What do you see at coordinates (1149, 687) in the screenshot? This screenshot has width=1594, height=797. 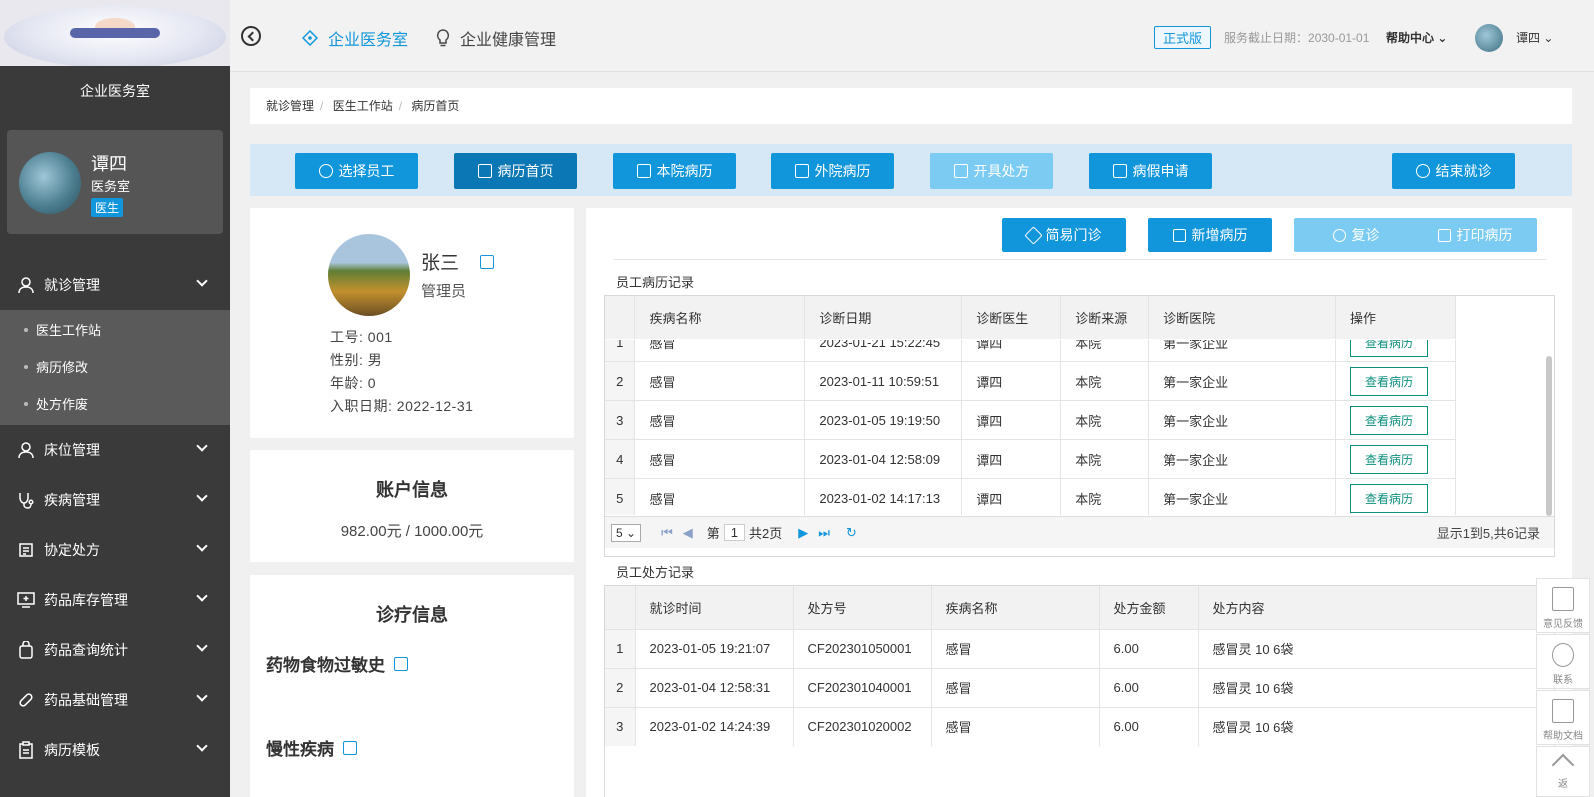 I see `cell-amount: 6.00` at bounding box center [1149, 687].